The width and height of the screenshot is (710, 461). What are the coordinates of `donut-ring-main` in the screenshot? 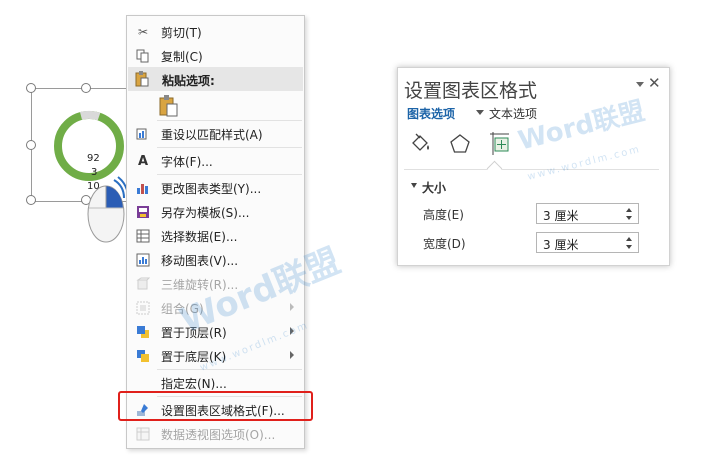 It's located at (89, 146).